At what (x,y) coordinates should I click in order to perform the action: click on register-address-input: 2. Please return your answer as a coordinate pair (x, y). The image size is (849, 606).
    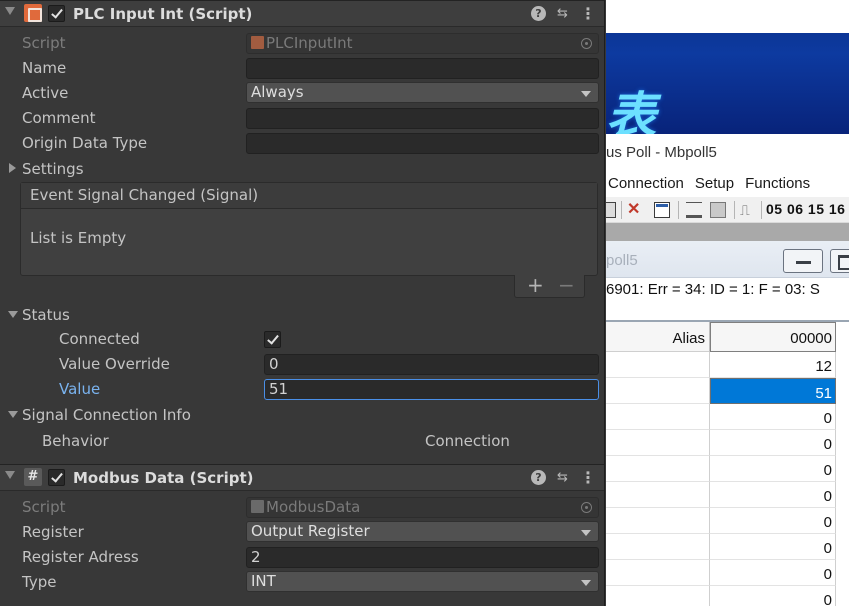
    Looking at the image, I should click on (422, 557).